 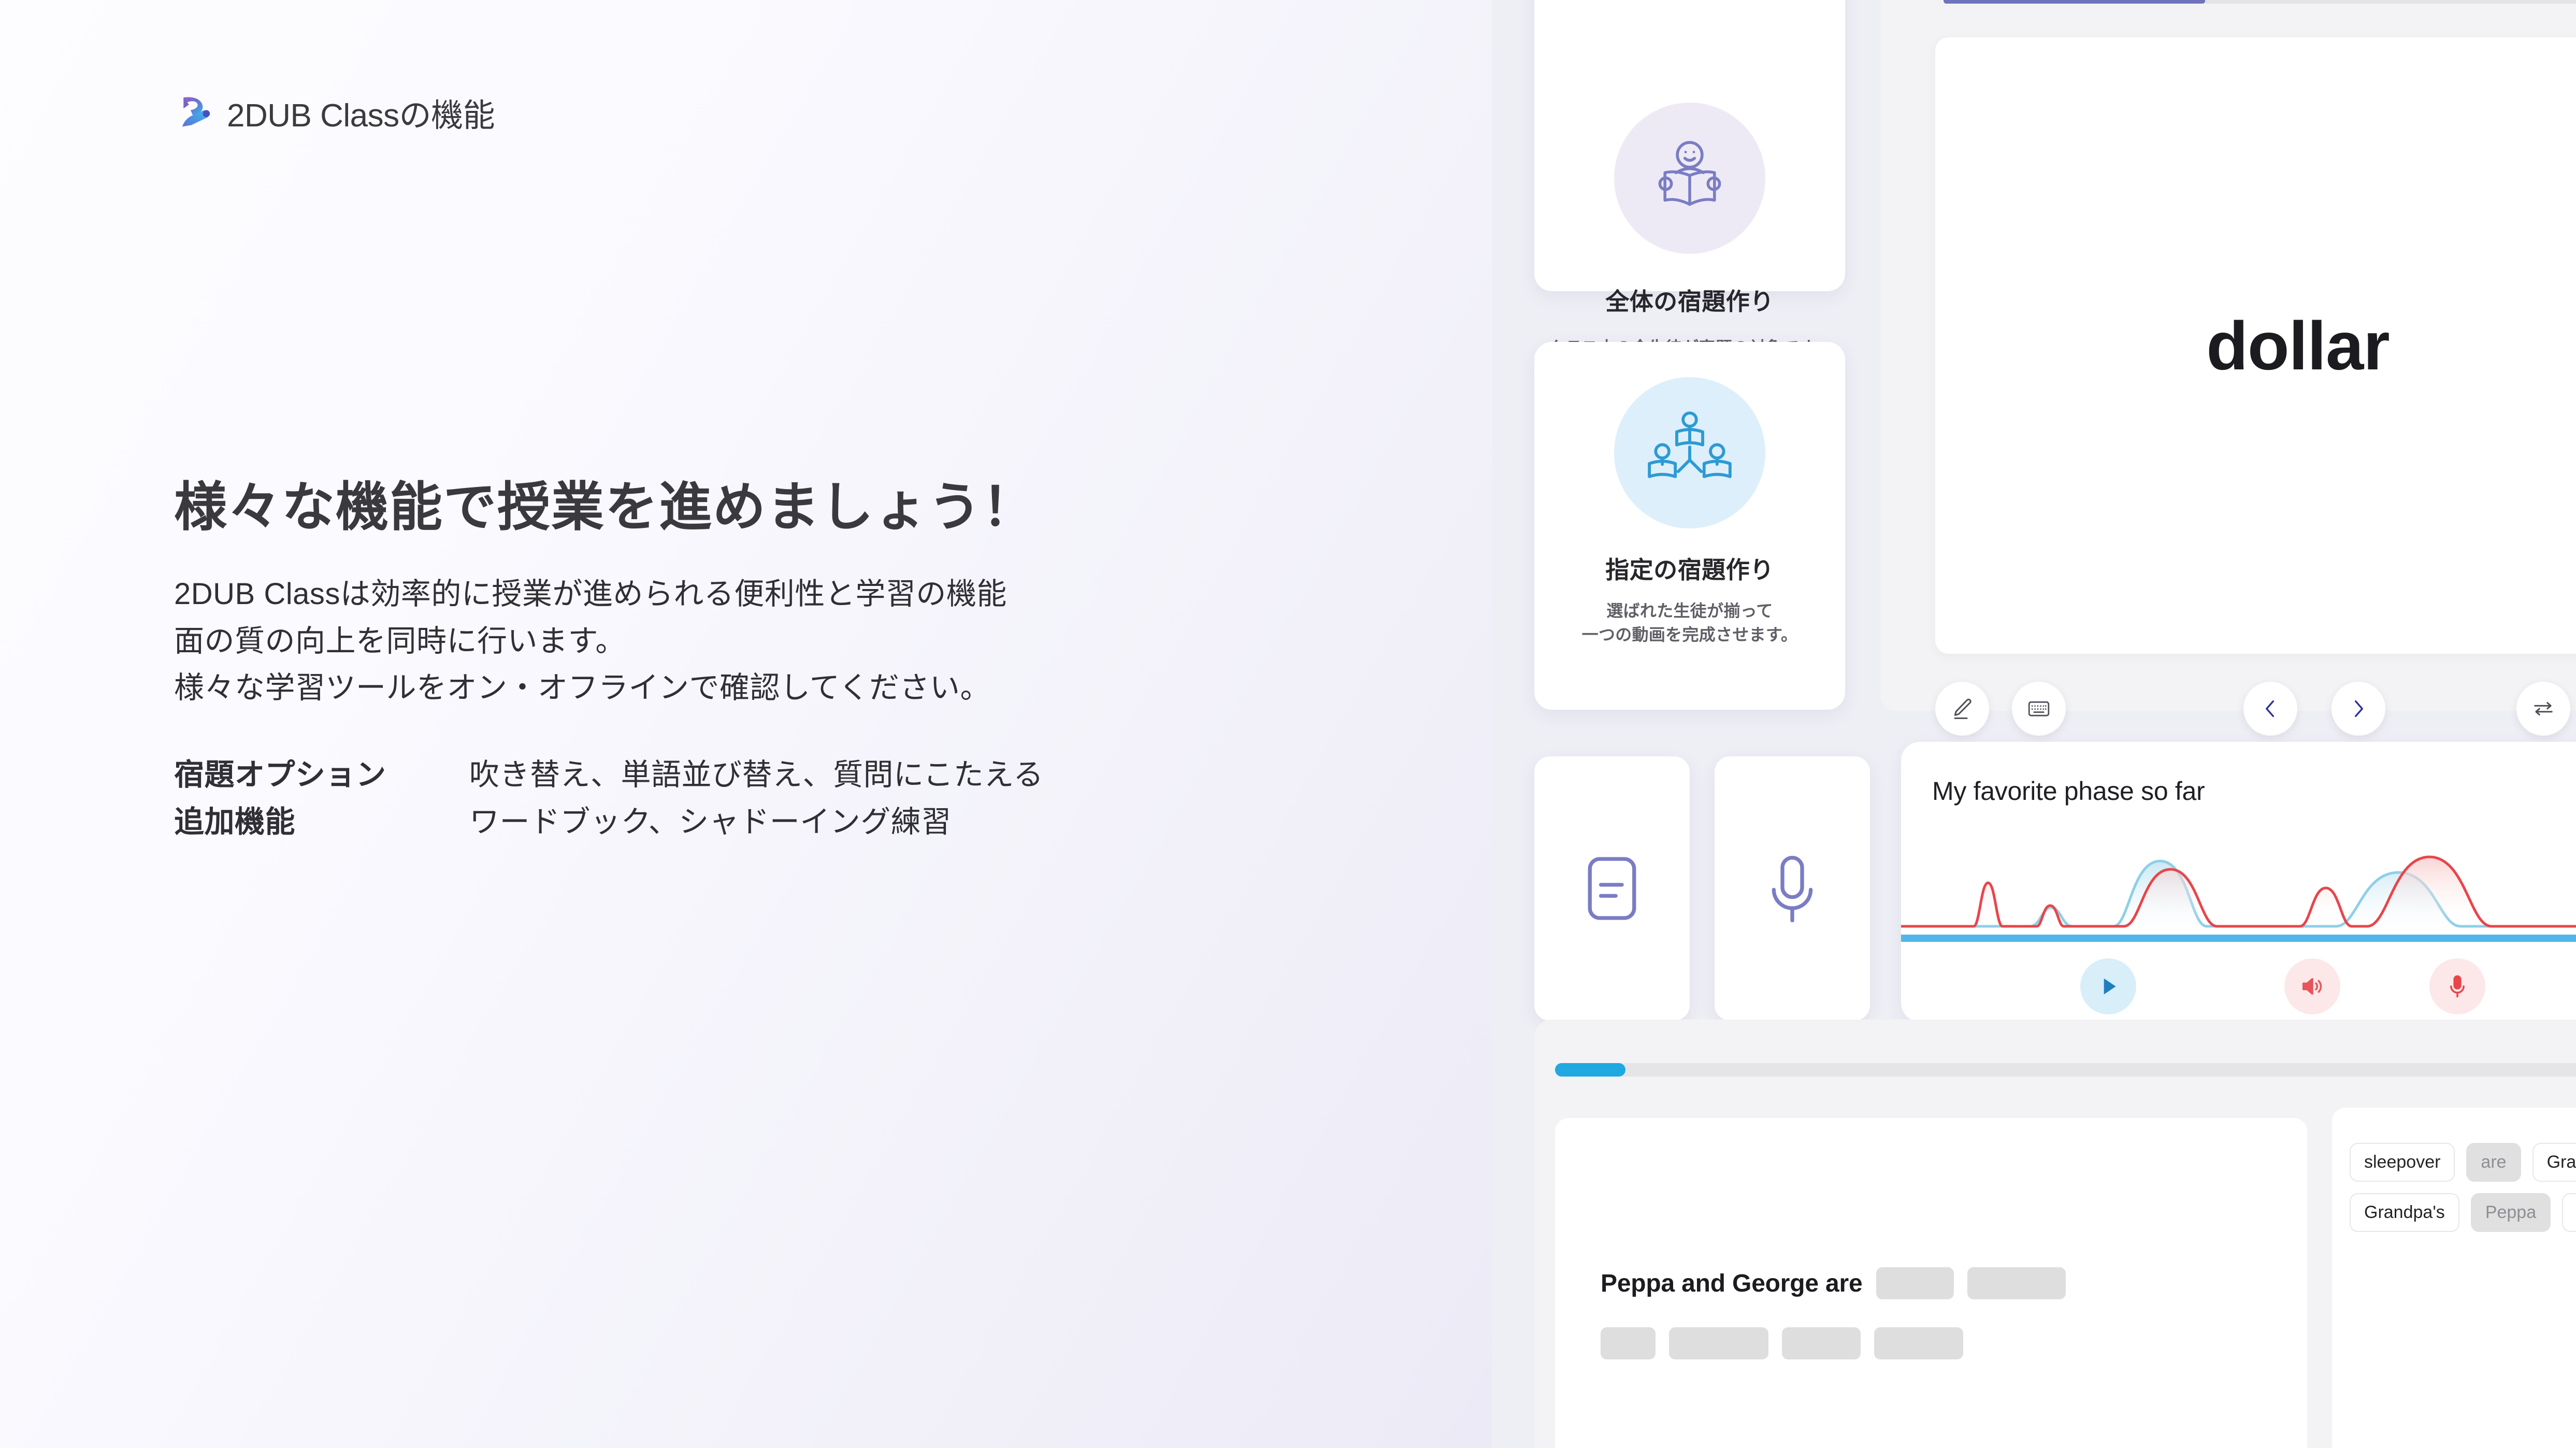 I want to click on shadowing-practice-card: My favorite phase so far, so click(x=2238, y=882).